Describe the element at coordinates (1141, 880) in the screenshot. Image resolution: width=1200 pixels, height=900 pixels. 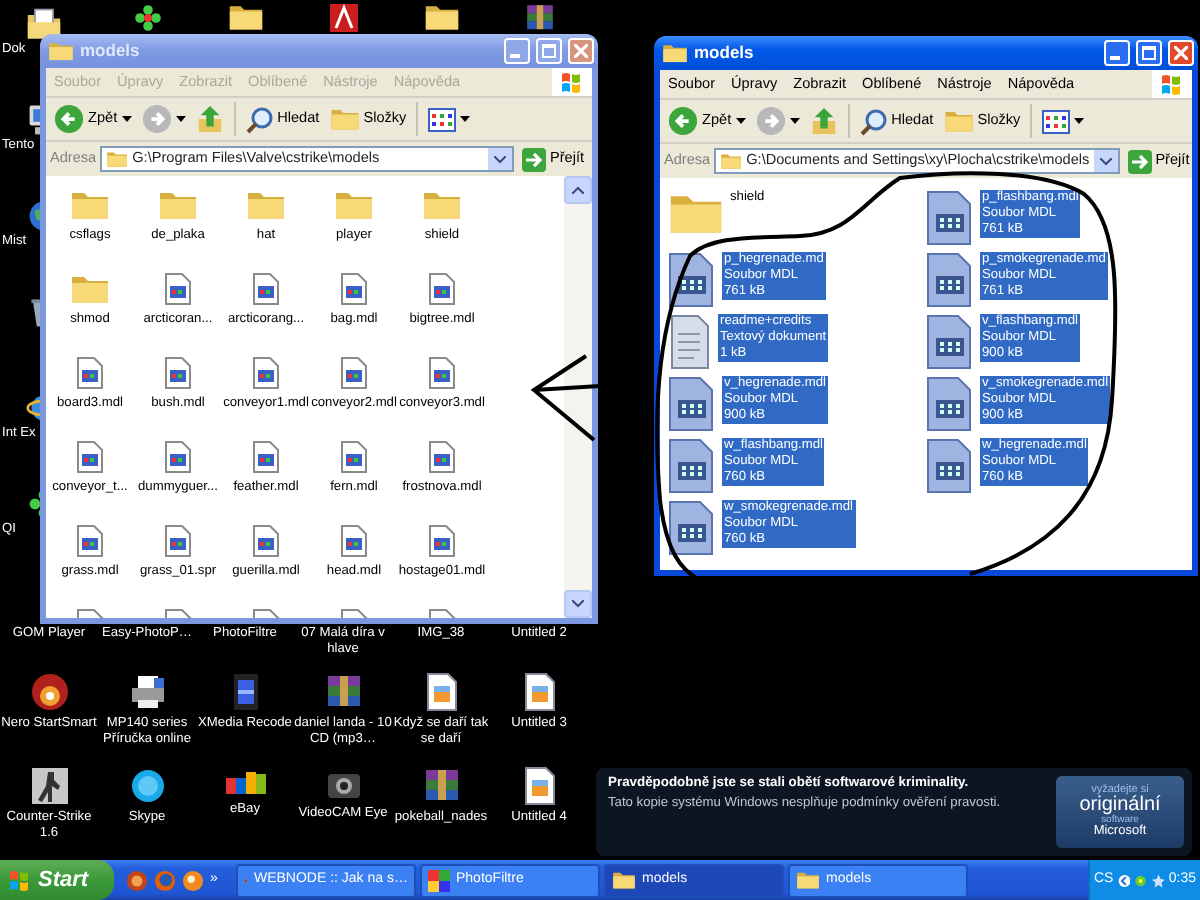
I see `flower-icon` at that location.